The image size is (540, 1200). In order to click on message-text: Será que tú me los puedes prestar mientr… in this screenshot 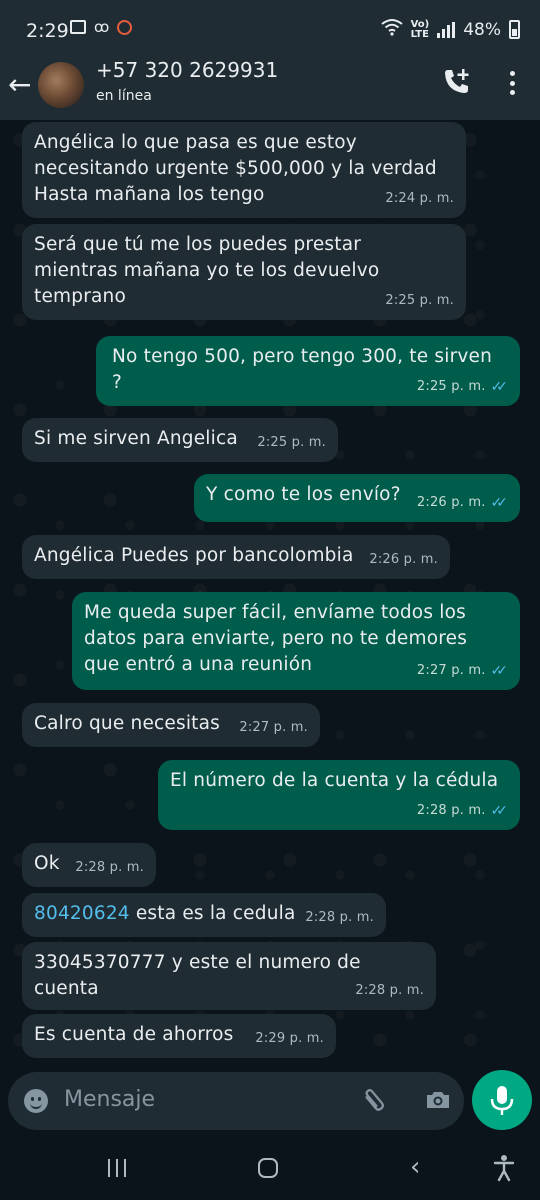, I will do `click(207, 270)`.